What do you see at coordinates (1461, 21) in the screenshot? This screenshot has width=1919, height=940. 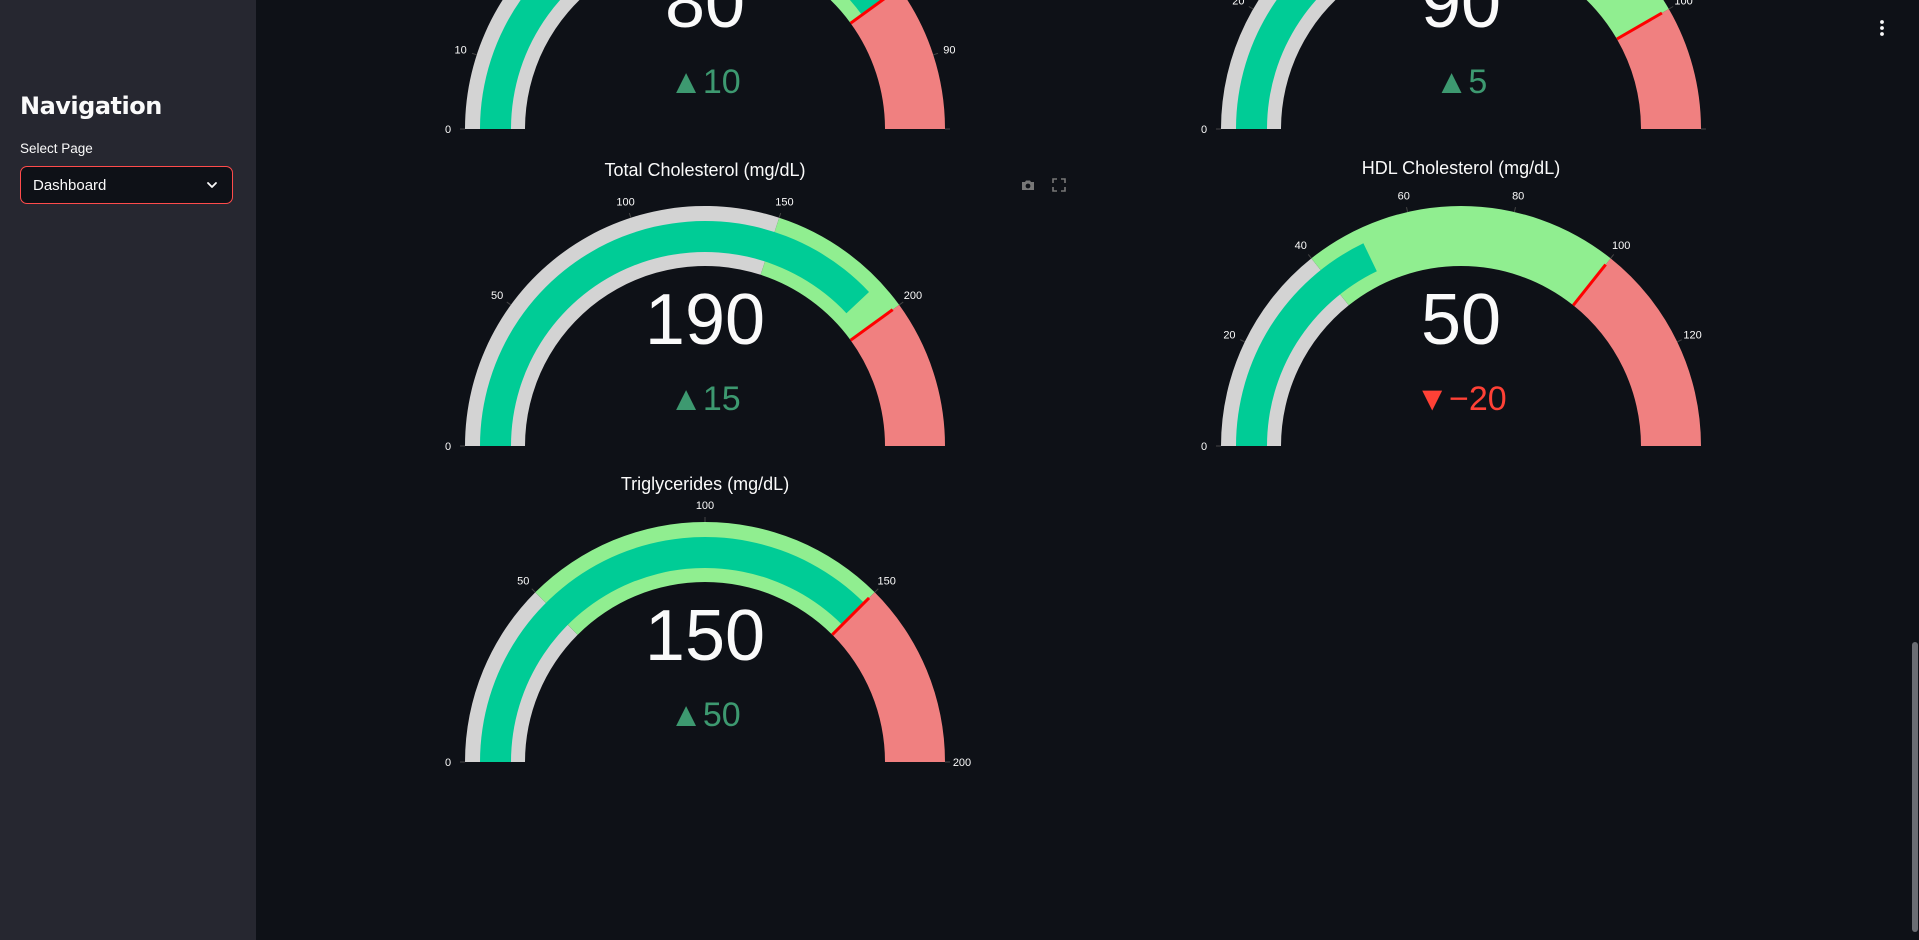 I see `gauge-value-number: 90` at bounding box center [1461, 21].